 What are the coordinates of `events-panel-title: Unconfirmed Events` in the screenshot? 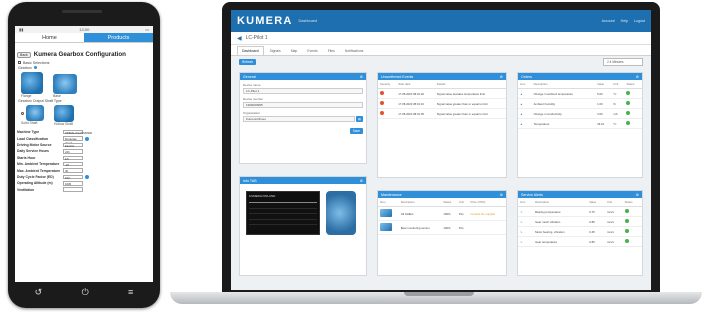 It's located at (397, 76).